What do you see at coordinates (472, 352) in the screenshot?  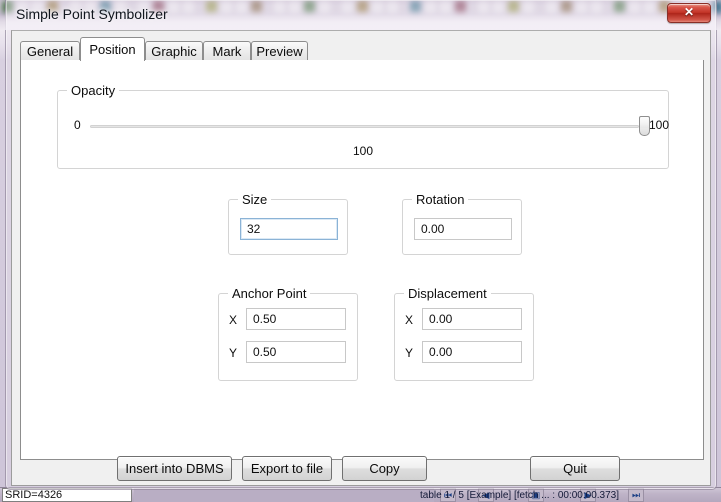 I see `displacement-y-input` at bounding box center [472, 352].